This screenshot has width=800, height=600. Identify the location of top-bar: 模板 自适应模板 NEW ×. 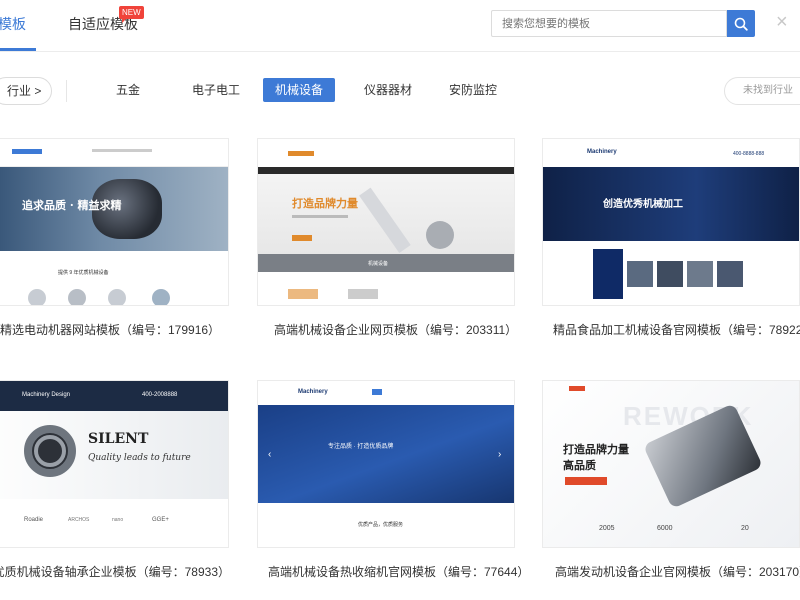
(400, 26).